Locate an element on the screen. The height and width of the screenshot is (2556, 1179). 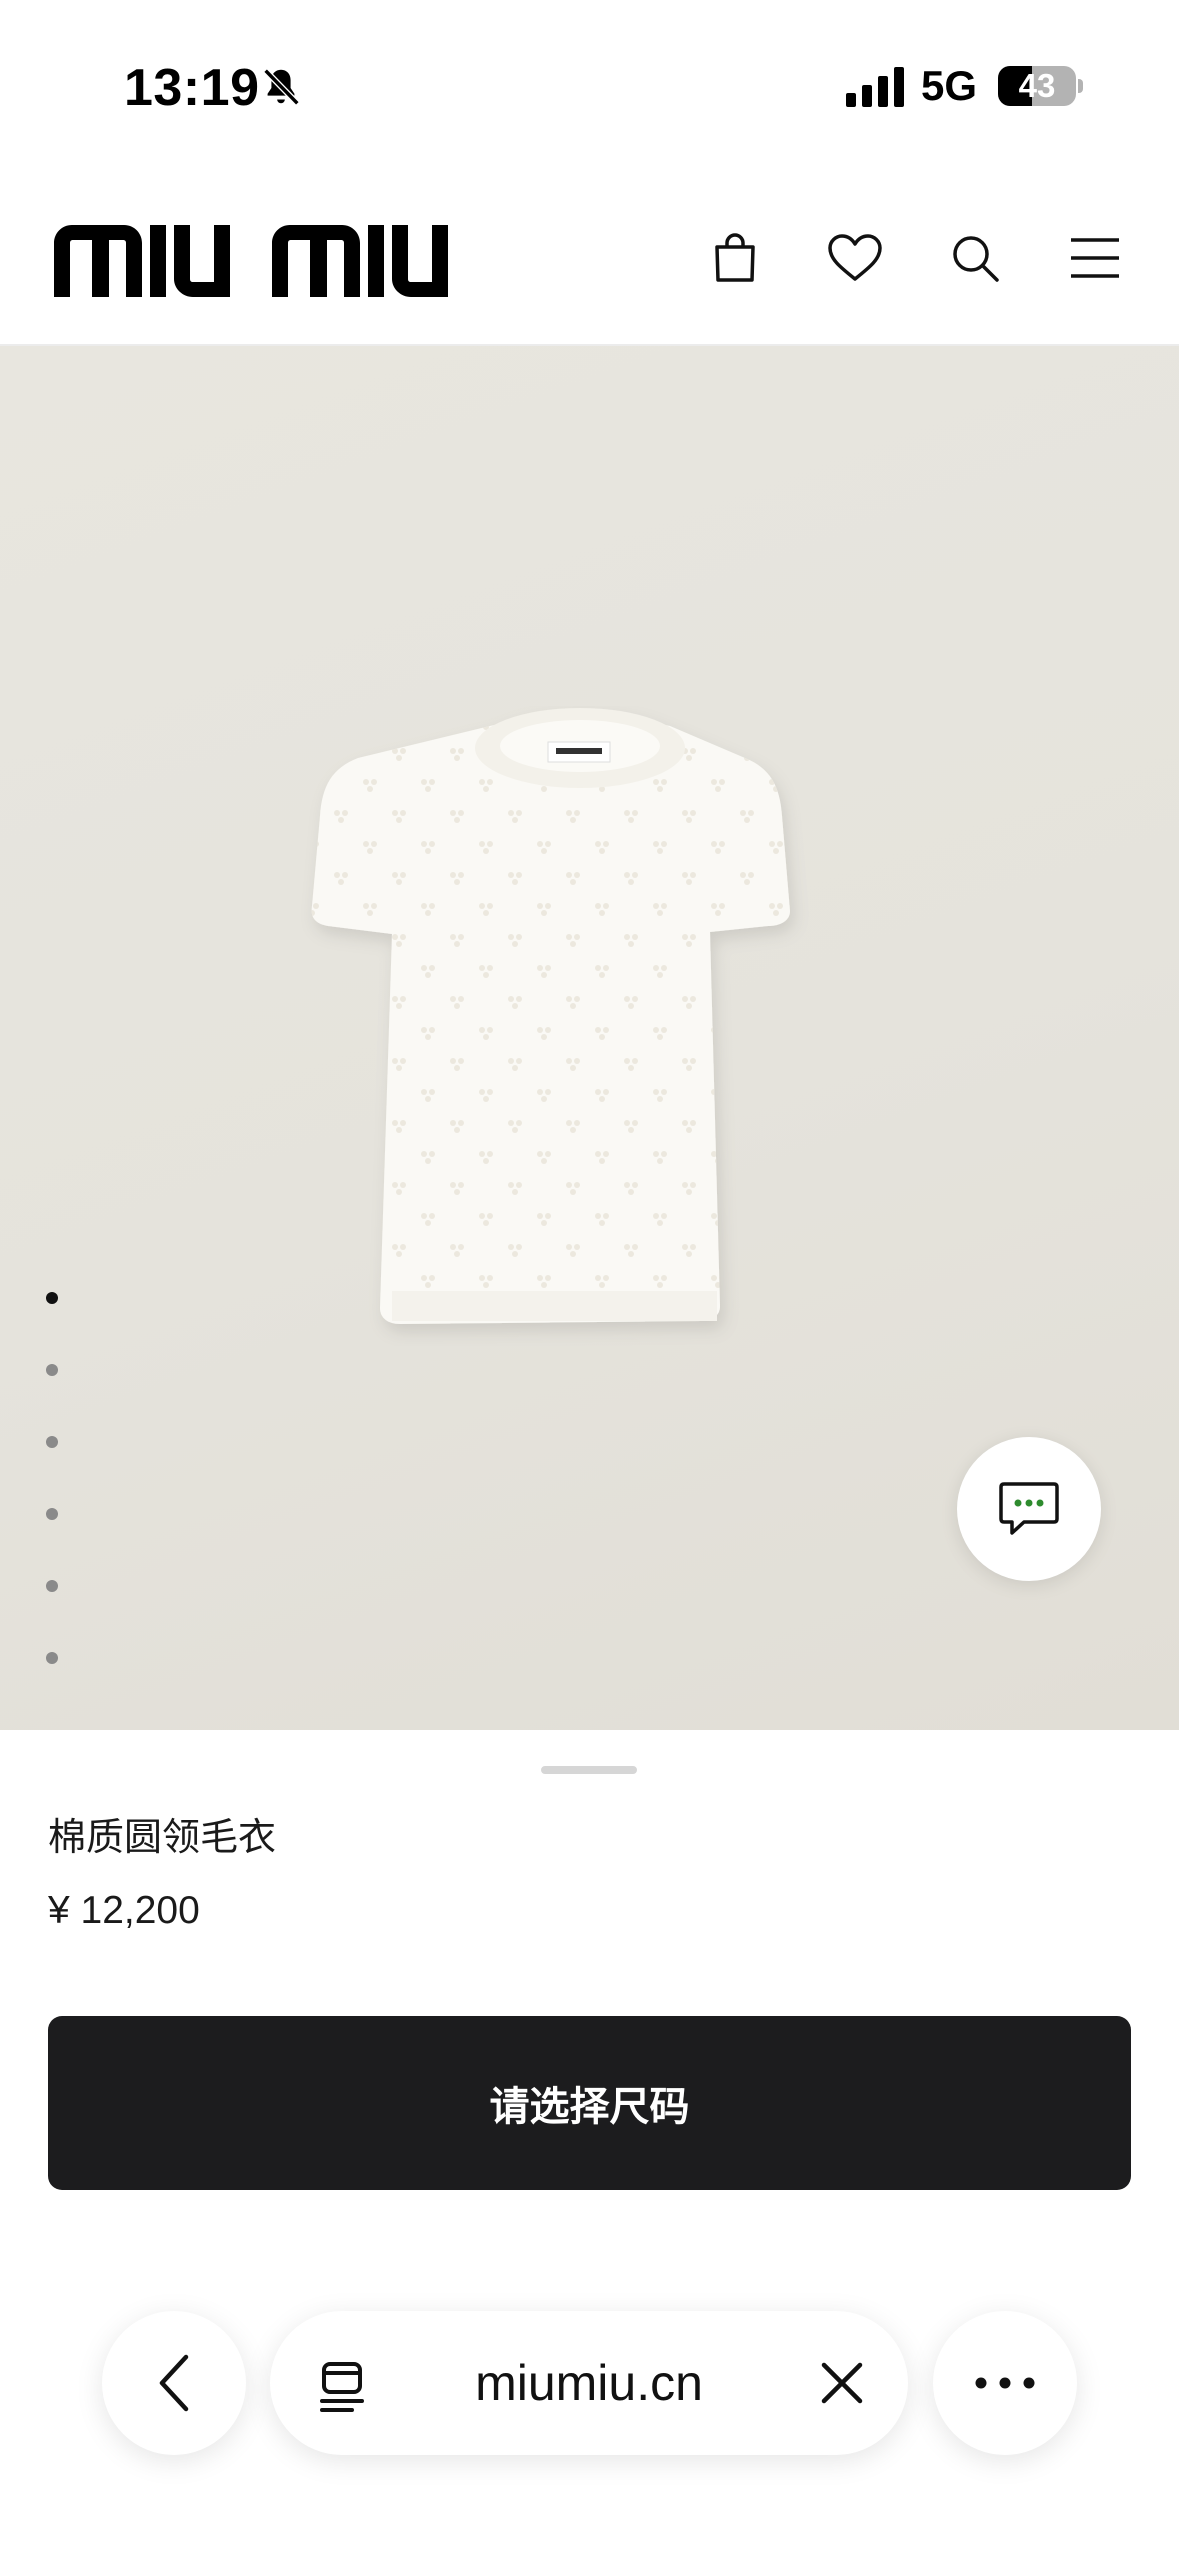
sheet-handle is located at coordinates (589, 1770).